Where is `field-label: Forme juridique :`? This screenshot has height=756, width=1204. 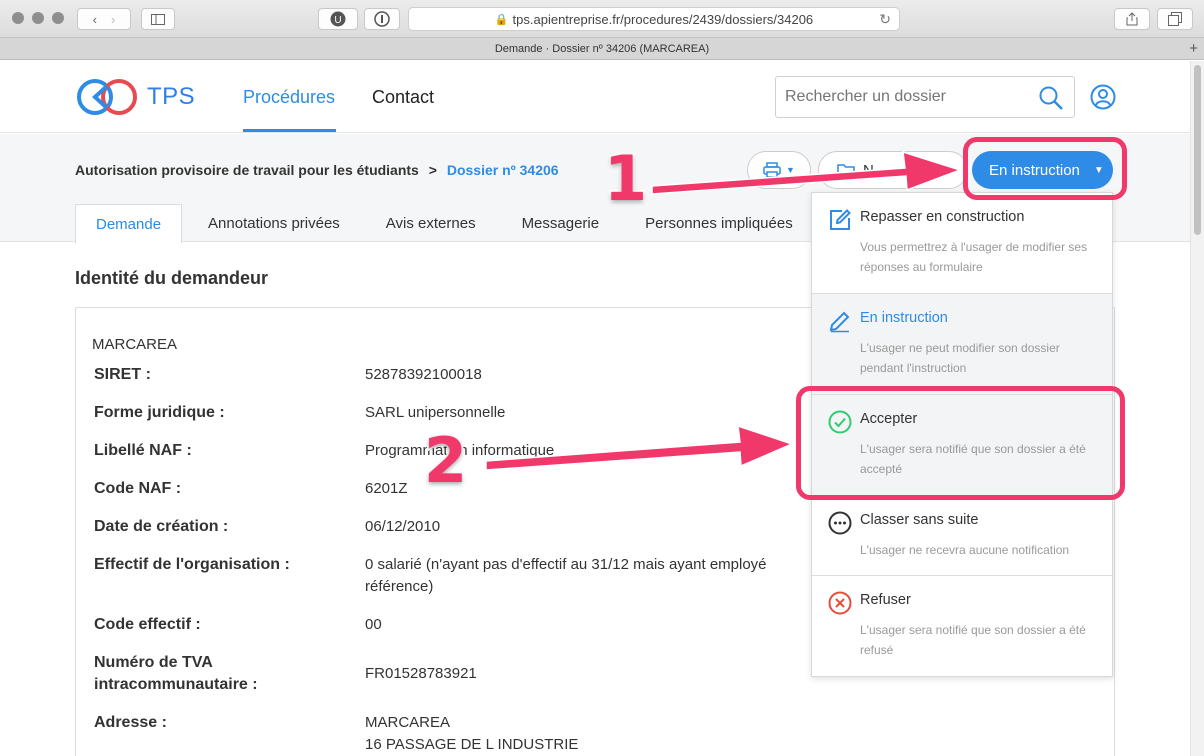 field-label: Forme juridique : is located at coordinates (159, 412).